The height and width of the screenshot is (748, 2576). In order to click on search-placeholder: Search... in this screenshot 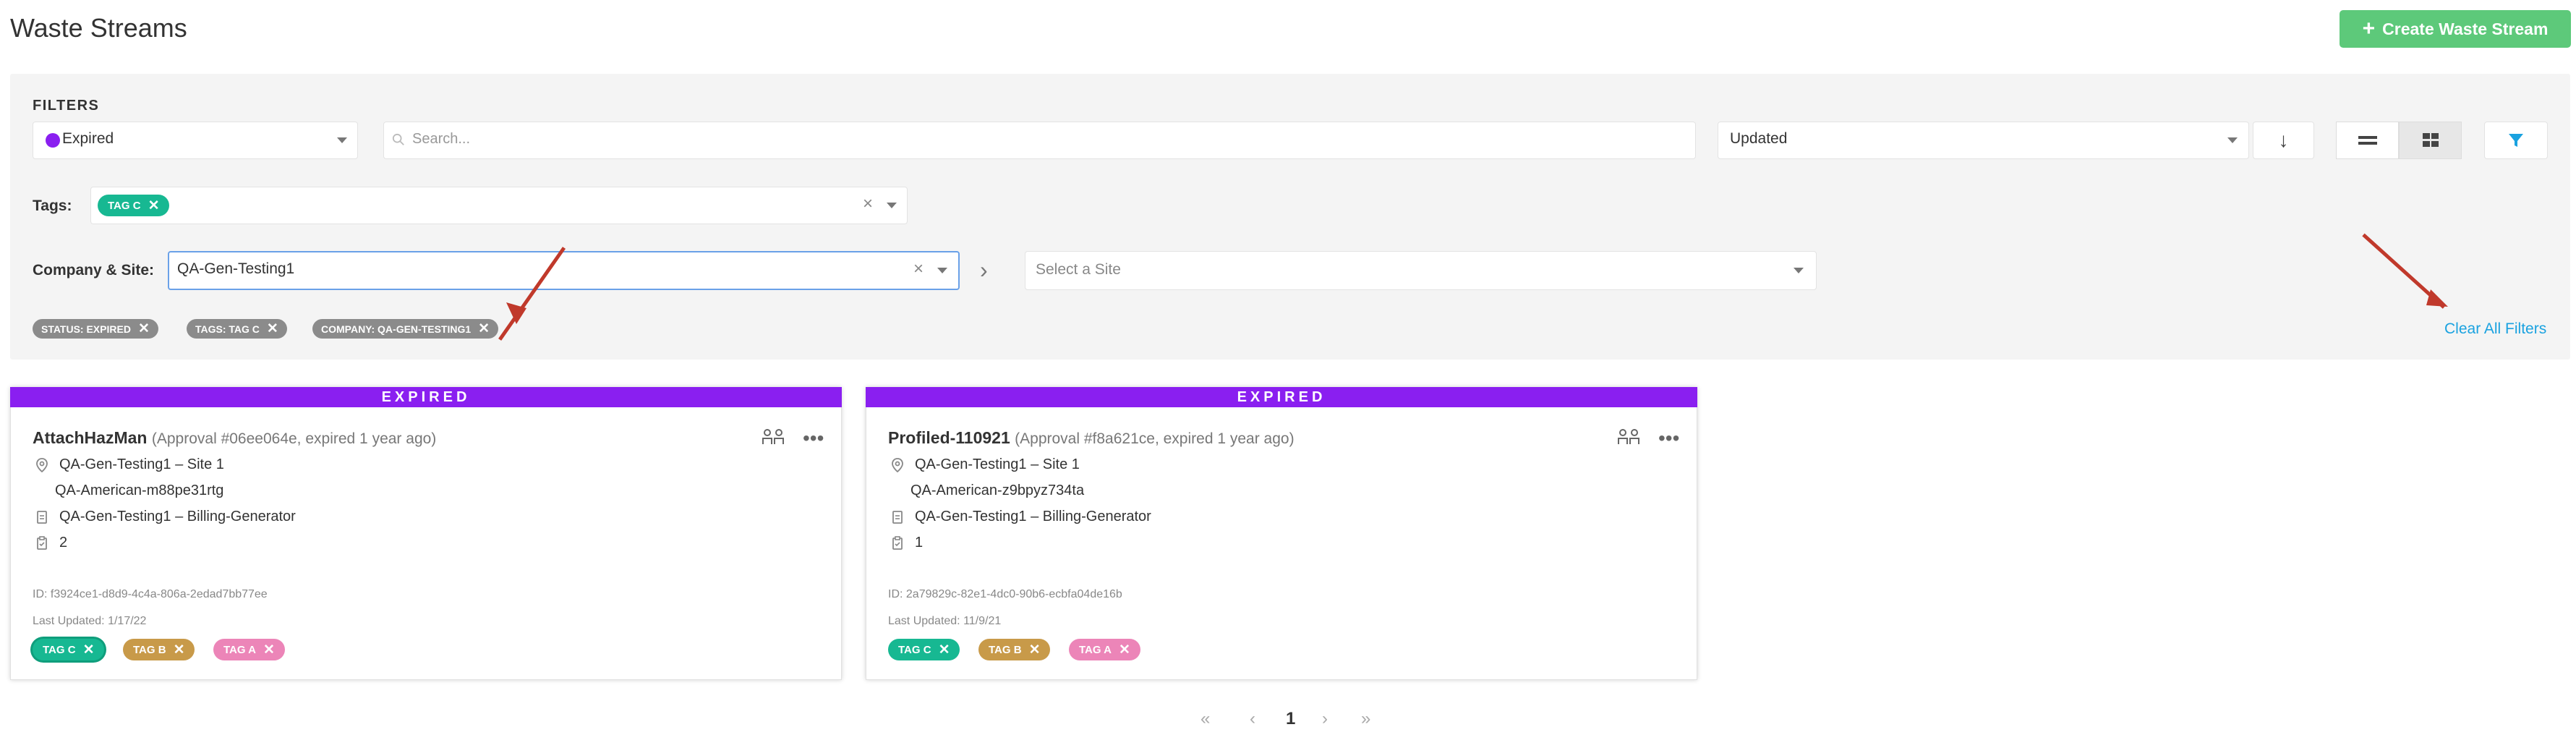, I will do `click(441, 139)`.